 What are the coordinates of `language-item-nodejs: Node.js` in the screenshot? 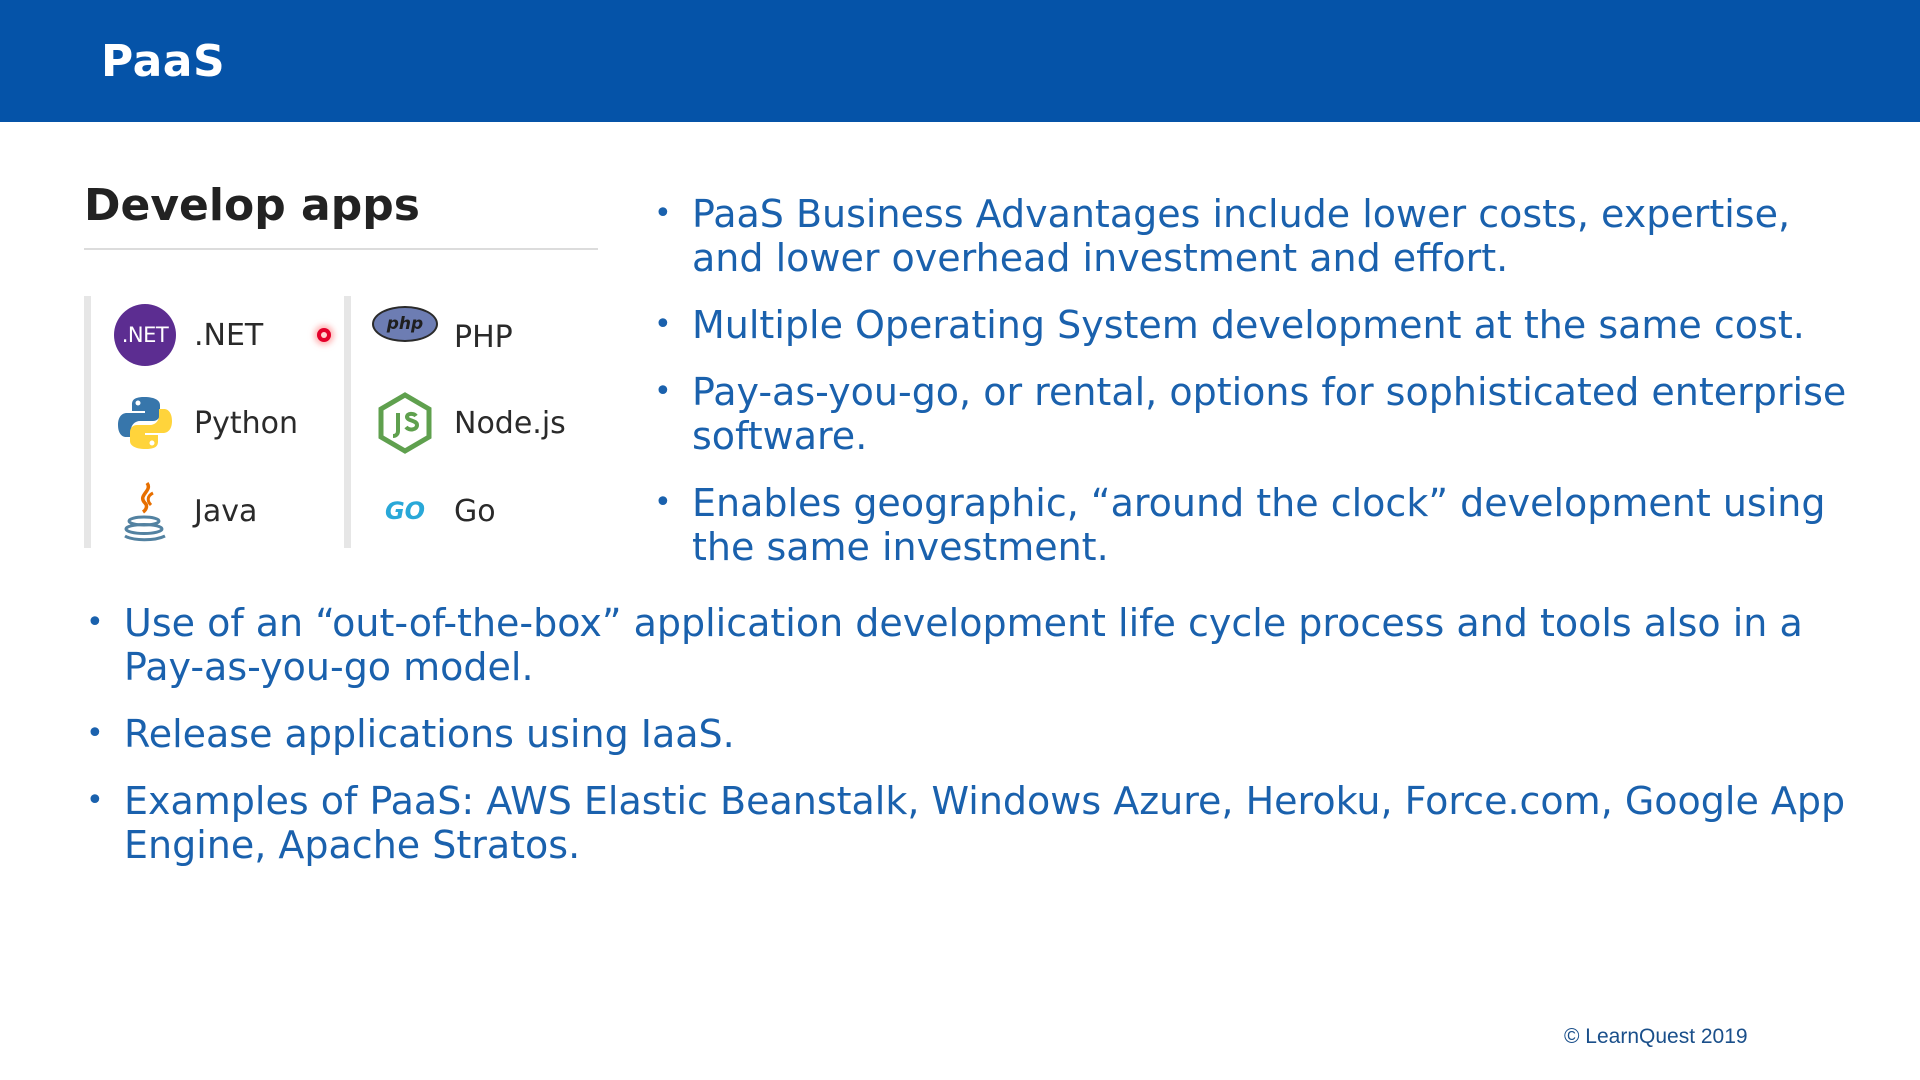 It's located at (469, 423).